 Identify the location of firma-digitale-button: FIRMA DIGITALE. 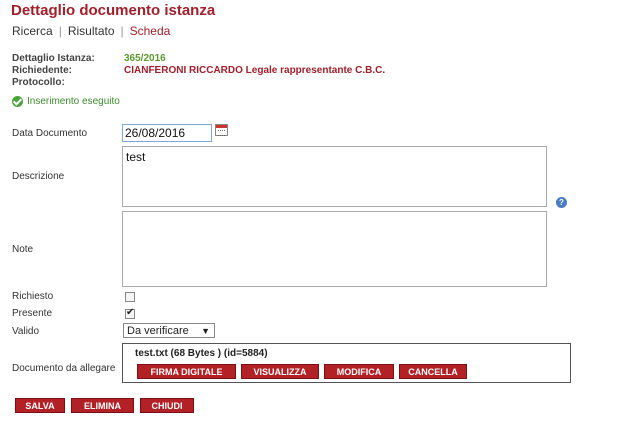
(186, 371).